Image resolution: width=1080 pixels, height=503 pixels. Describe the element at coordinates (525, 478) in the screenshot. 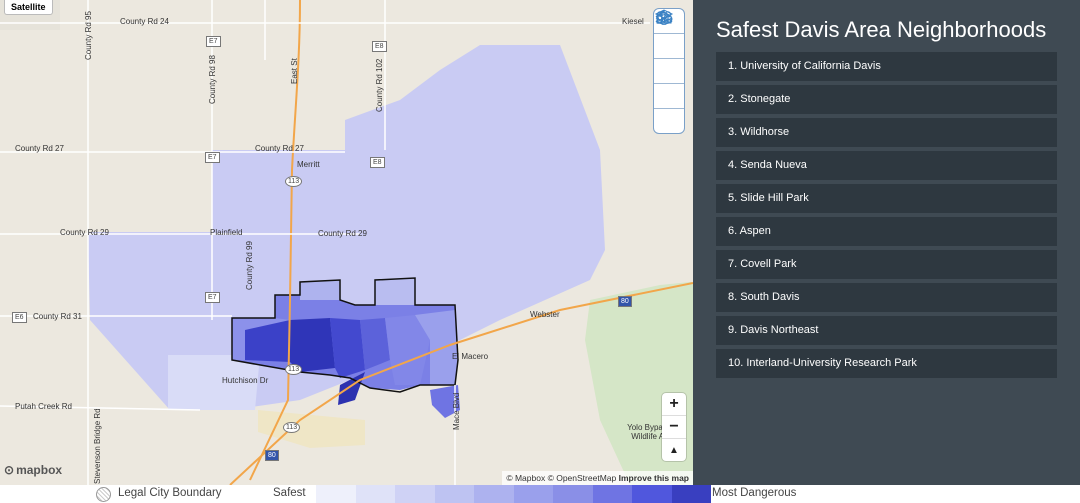

I see `mapbox-attribution-link: © Mapbox` at that location.